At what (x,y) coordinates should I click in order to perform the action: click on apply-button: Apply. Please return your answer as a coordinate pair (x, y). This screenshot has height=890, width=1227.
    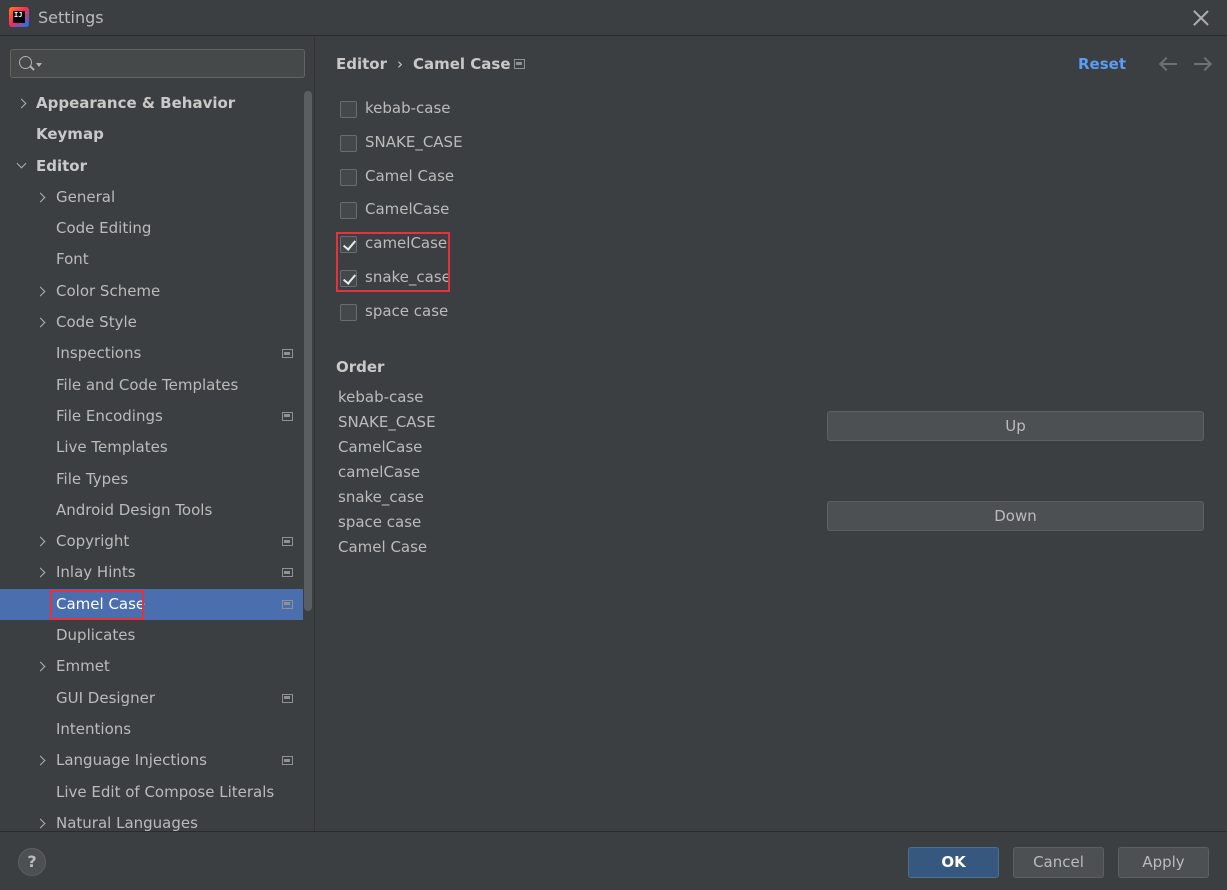
    Looking at the image, I should click on (1163, 862).